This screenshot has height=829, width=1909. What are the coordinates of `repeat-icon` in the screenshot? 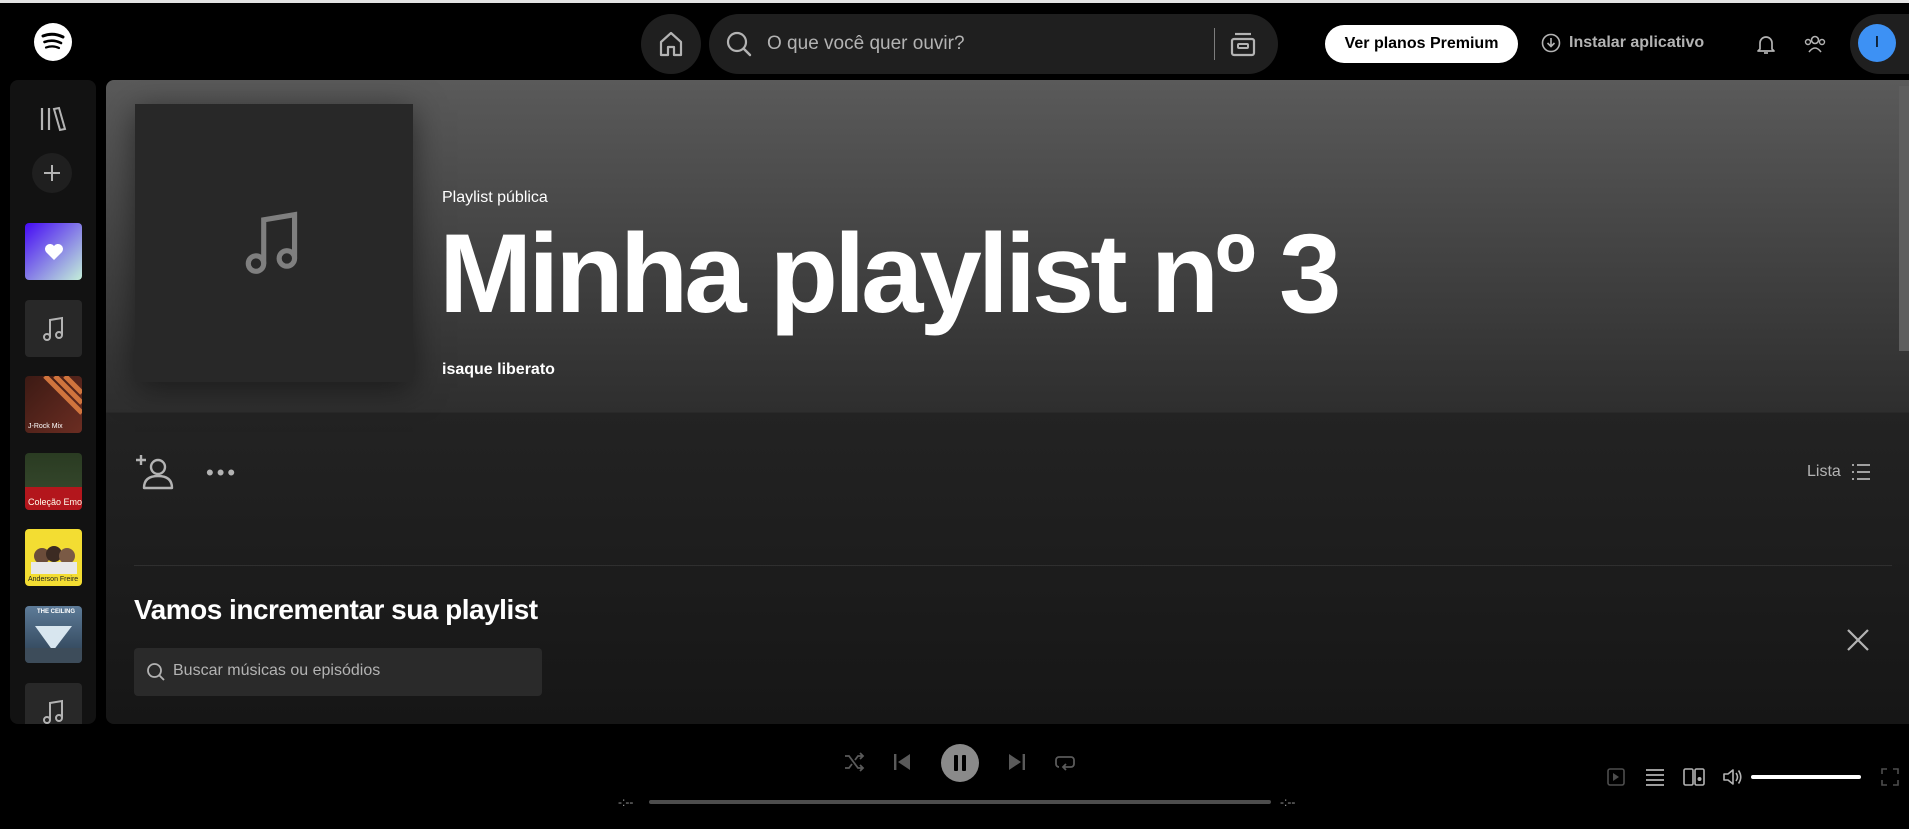 It's located at (1065, 762).